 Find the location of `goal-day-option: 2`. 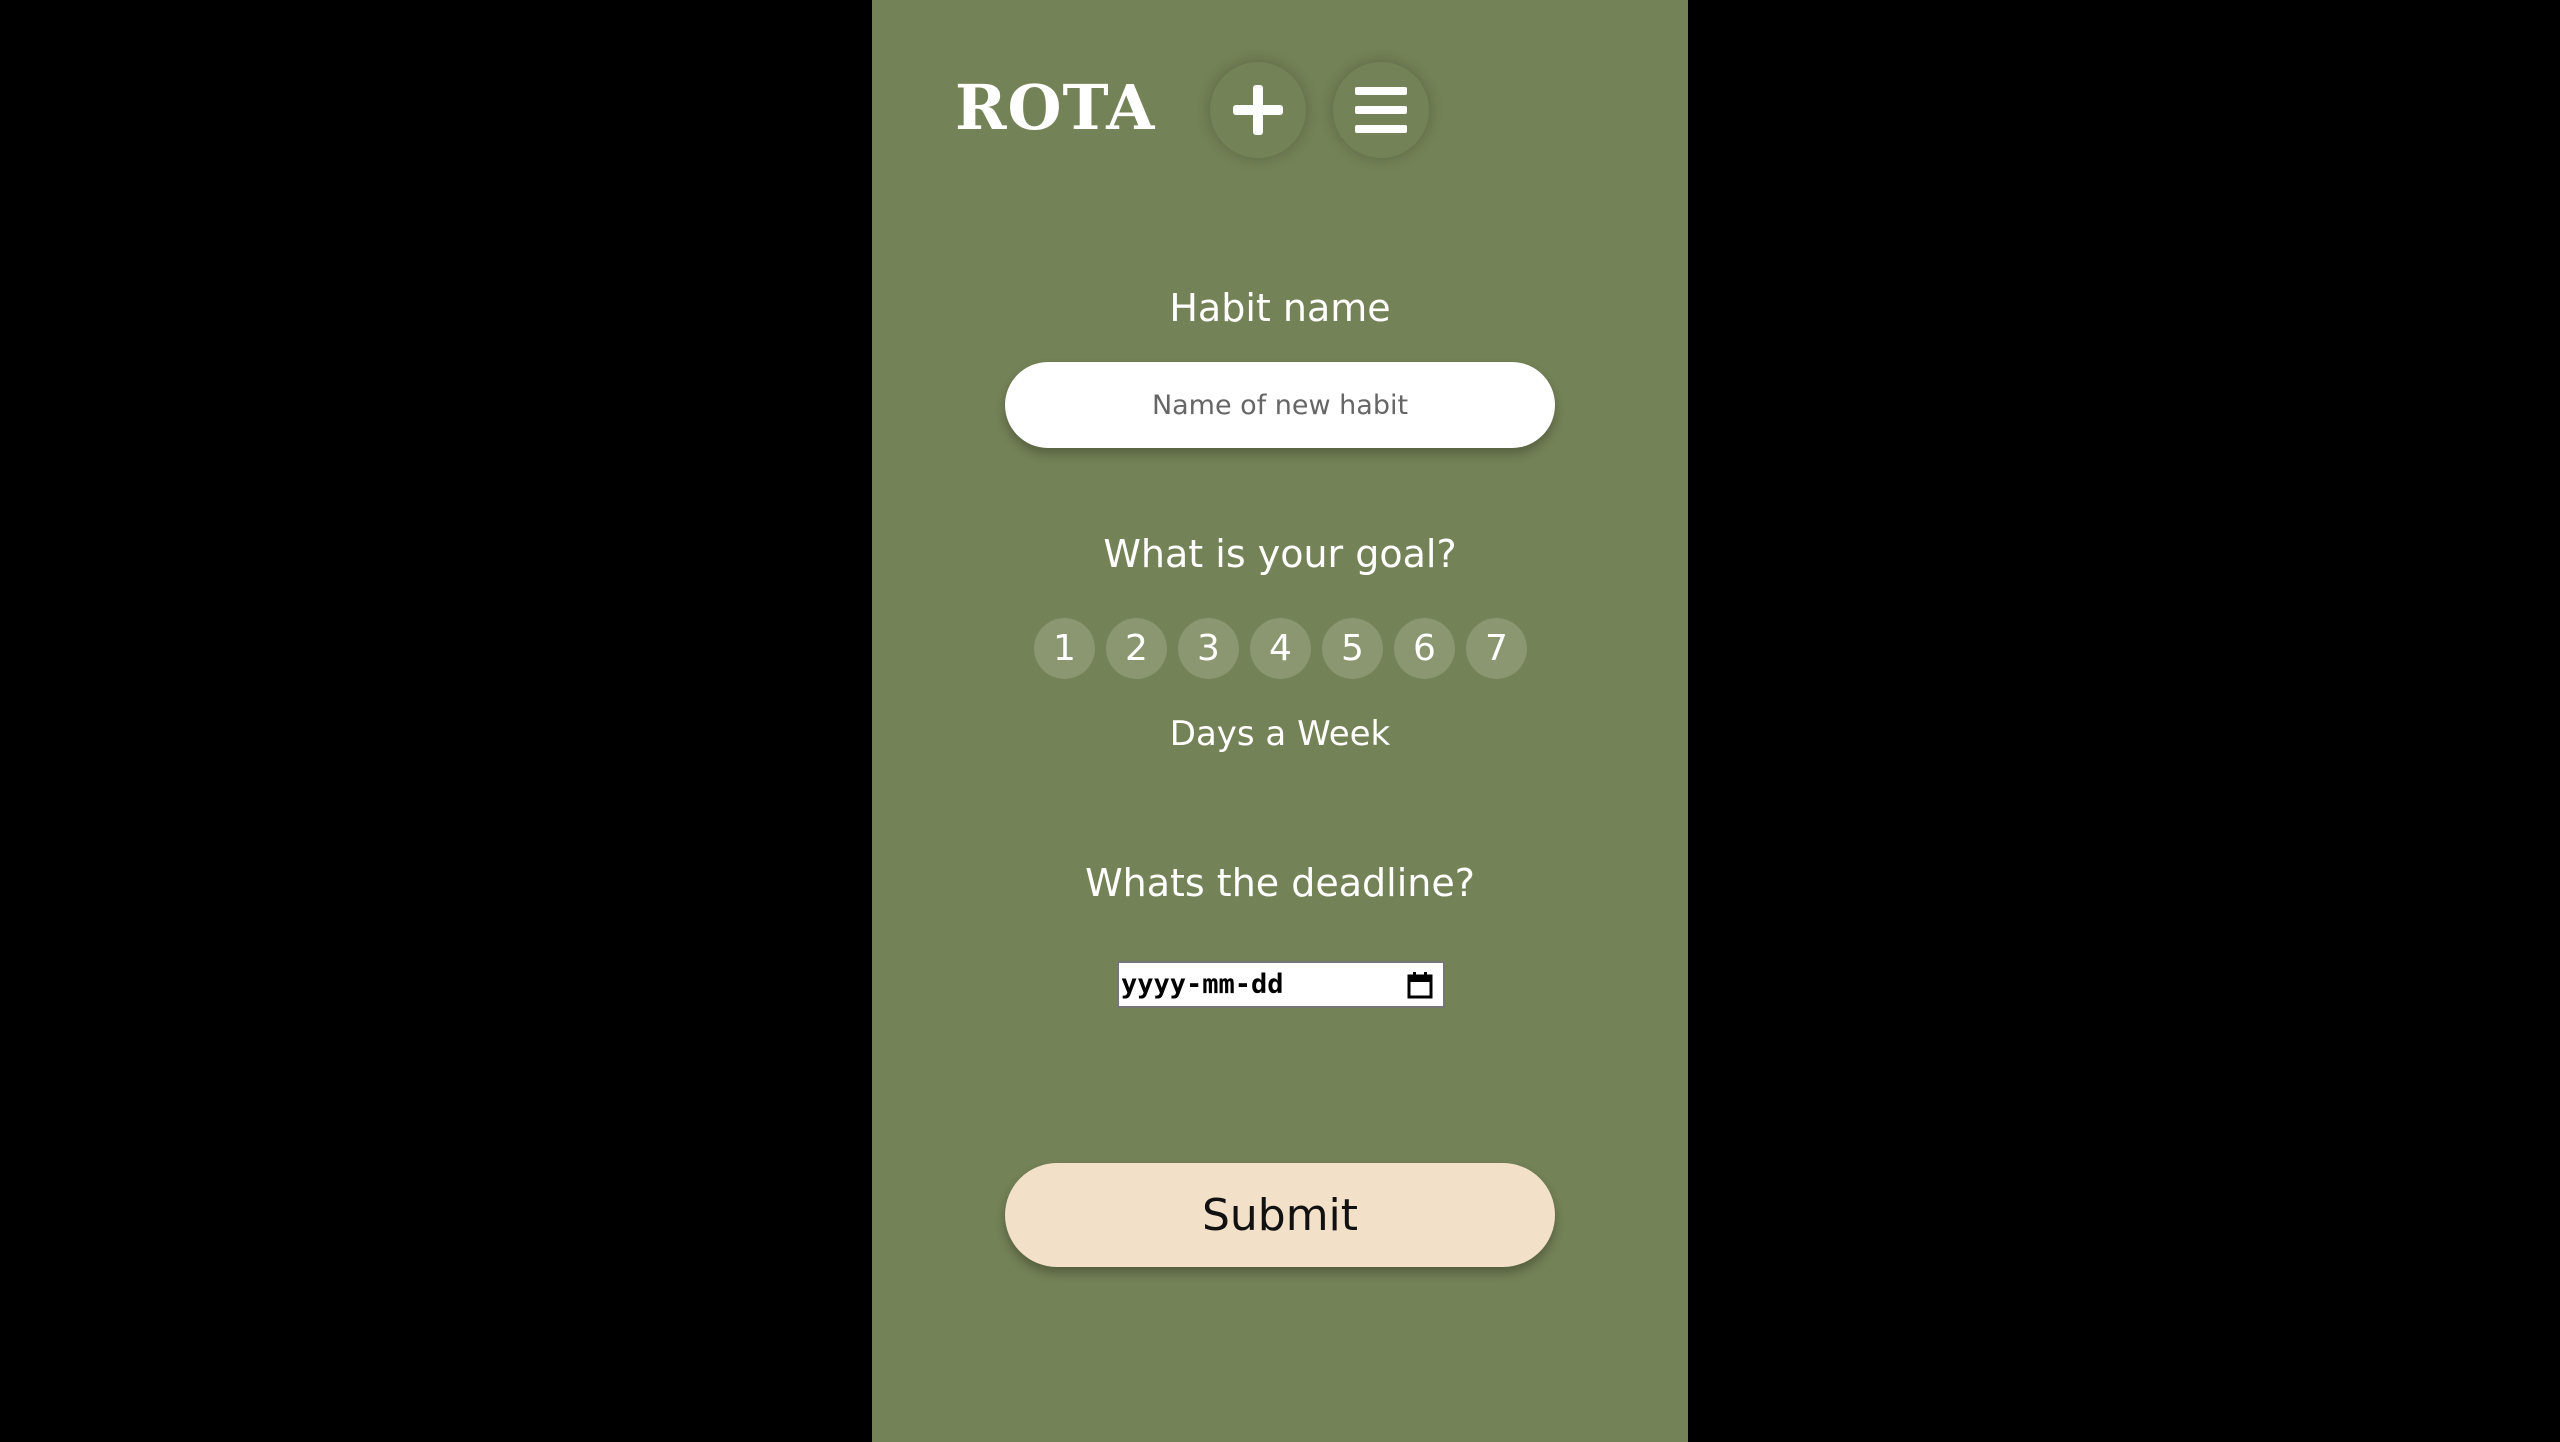

goal-day-option: 2 is located at coordinates (1136, 648).